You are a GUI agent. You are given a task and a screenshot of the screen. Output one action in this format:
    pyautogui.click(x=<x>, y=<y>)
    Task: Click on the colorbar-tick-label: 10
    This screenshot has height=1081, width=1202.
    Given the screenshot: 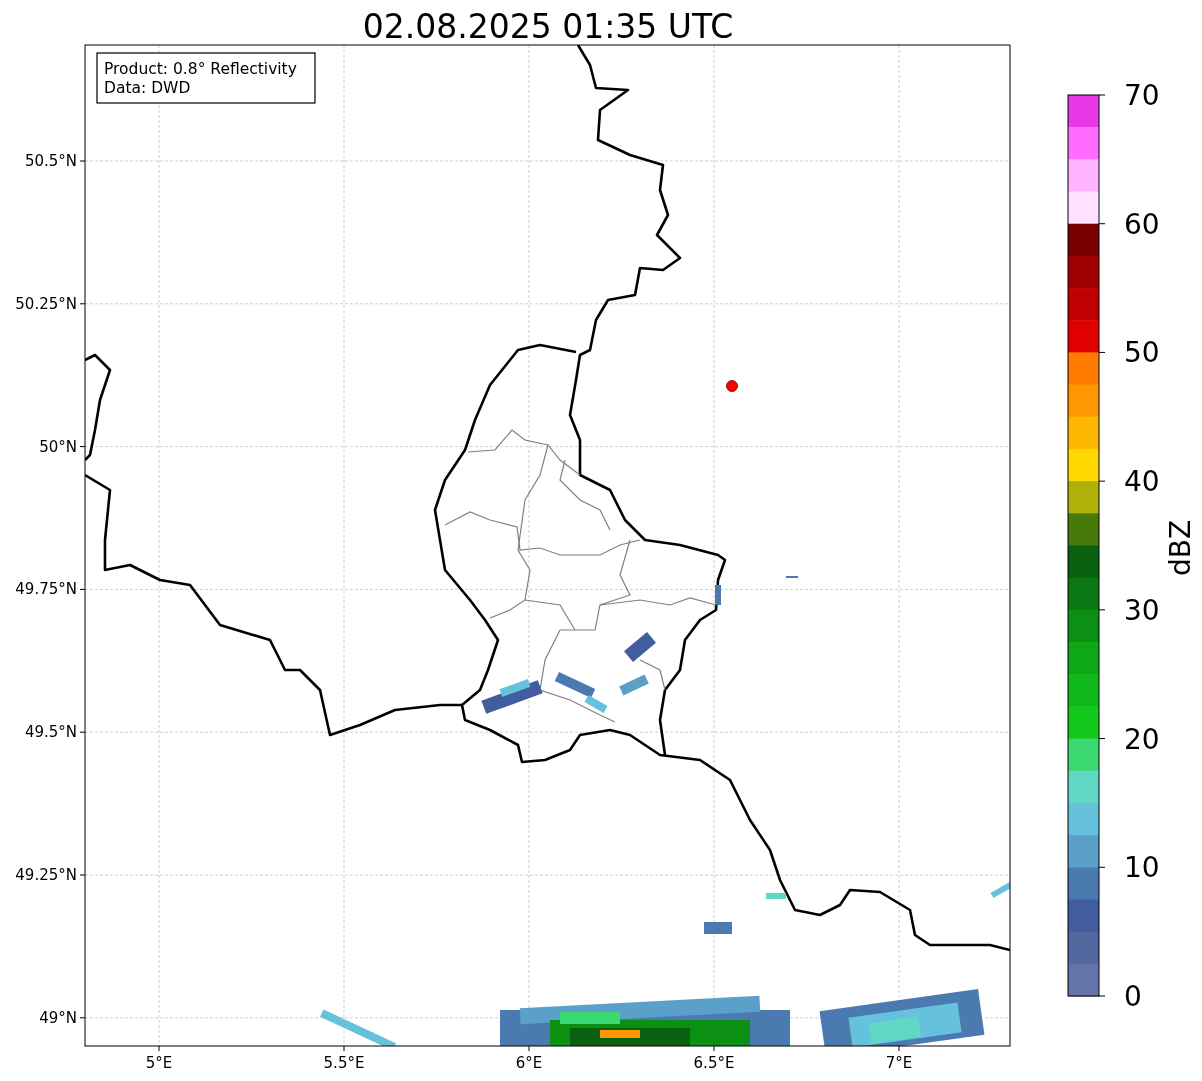 What is the action you would take?
    pyautogui.click(x=1142, y=868)
    